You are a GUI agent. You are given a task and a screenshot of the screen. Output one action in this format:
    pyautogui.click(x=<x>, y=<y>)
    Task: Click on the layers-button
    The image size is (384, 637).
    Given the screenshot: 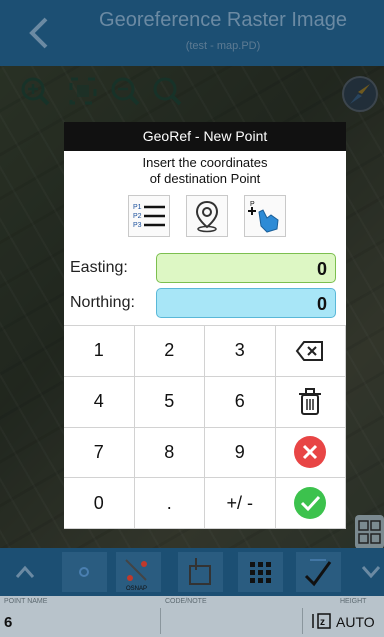 What is the action you would take?
    pyautogui.click(x=369, y=532)
    